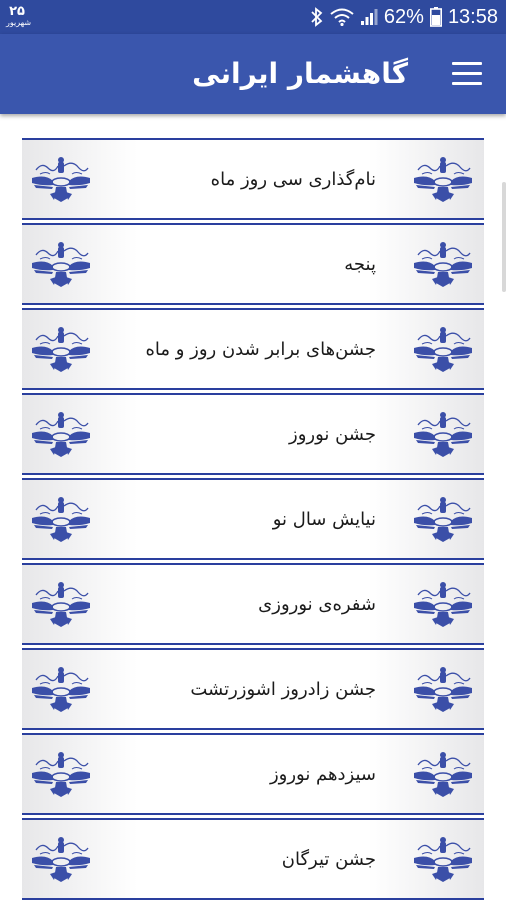  Describe the element at coordinates (253, 774) in the screenshot. I see `list-item: سیزدهم نوروز` at that location.